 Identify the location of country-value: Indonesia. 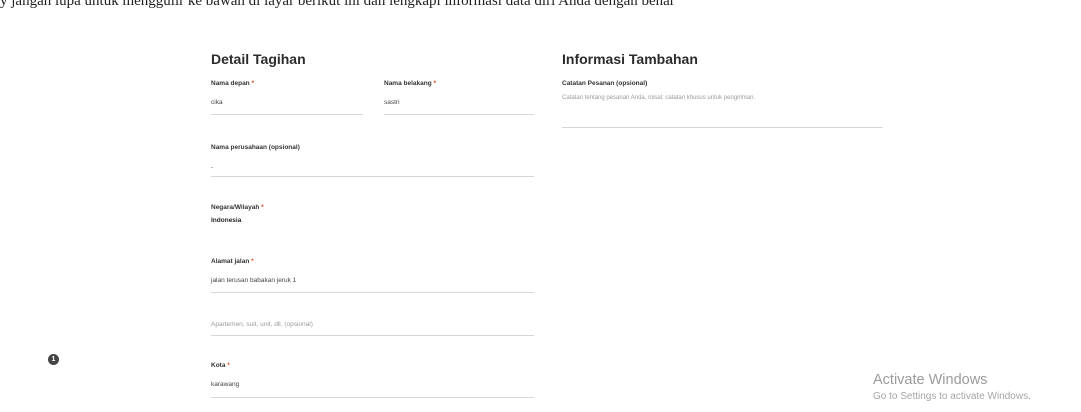
(226, 220).